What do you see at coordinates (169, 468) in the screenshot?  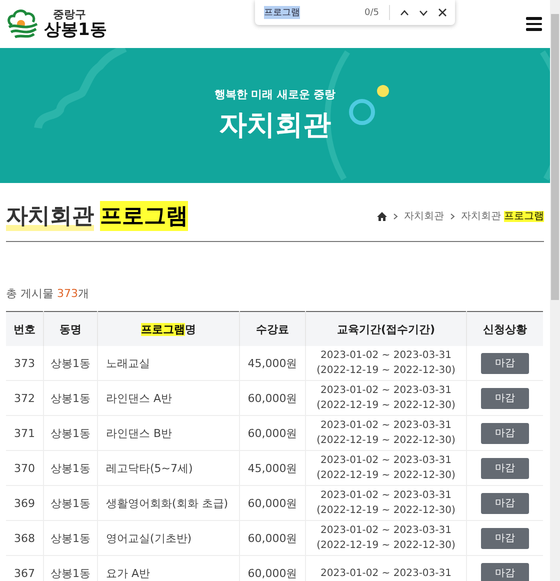 I see `table-cell: 레고닥타(5~7세)` at bounding box center [169, 468].